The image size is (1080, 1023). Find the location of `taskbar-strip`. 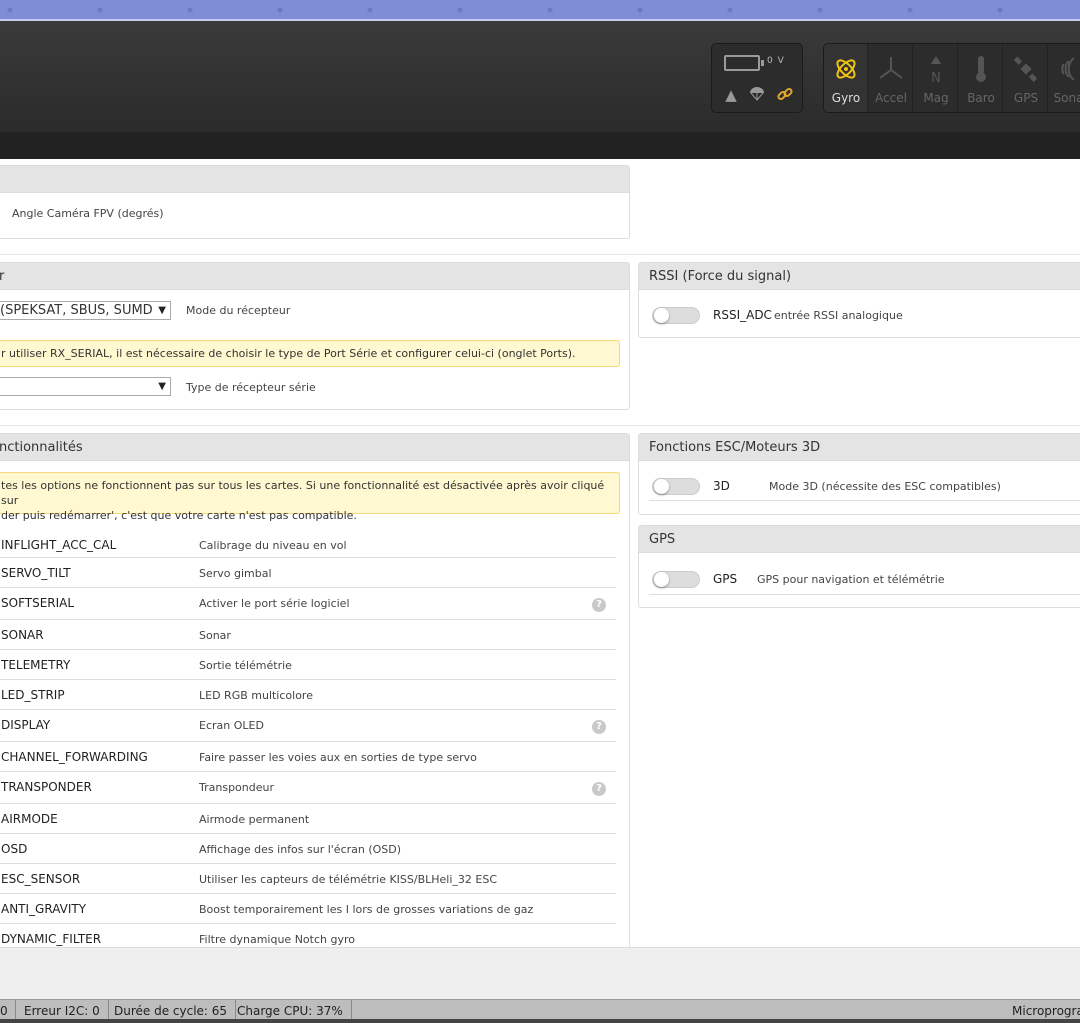

taskbar-strip is located at coordinates (540, 1021).